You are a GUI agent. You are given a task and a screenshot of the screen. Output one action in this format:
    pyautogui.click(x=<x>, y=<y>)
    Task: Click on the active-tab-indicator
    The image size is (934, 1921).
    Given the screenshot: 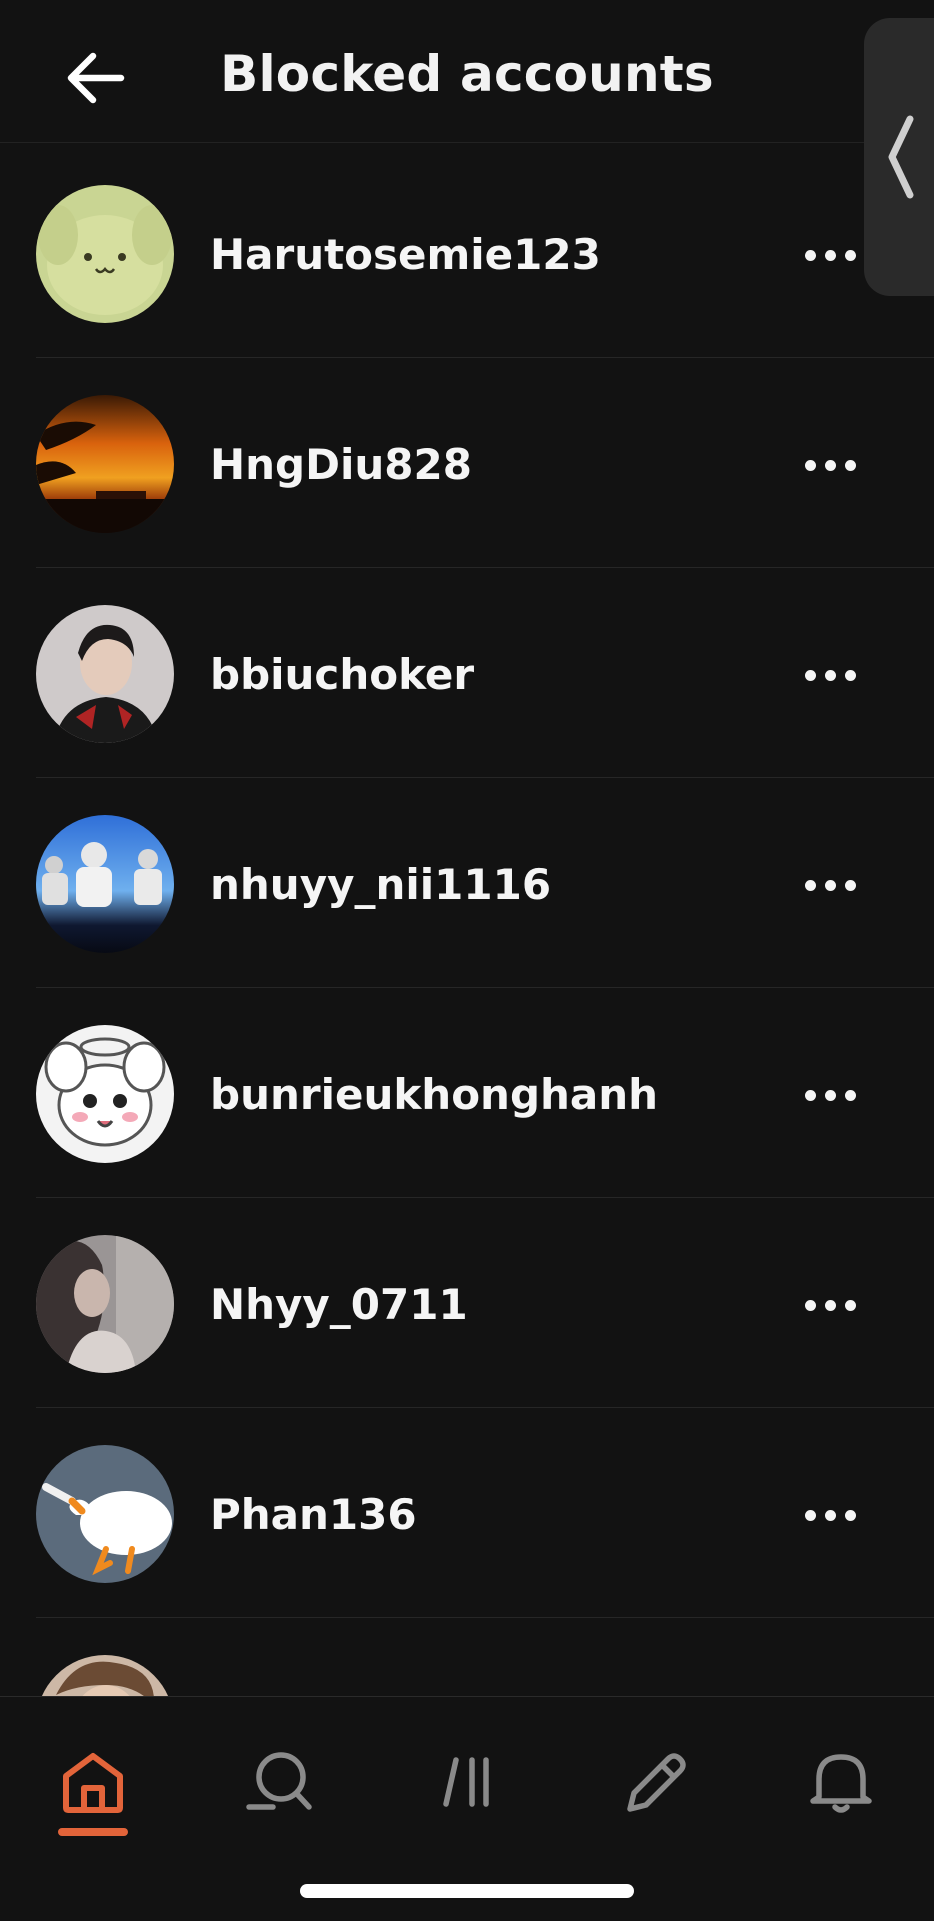 What is the action you would take?
    pyautogui.click(x=93, y=1832)
    